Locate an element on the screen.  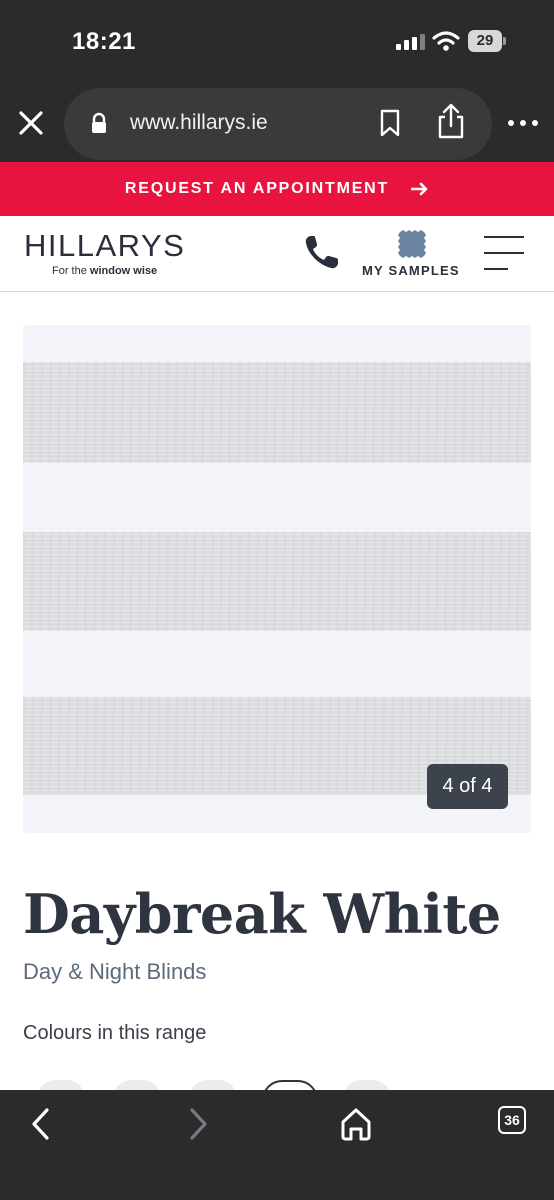
wifi-icon is located at coordinates (446, 41).